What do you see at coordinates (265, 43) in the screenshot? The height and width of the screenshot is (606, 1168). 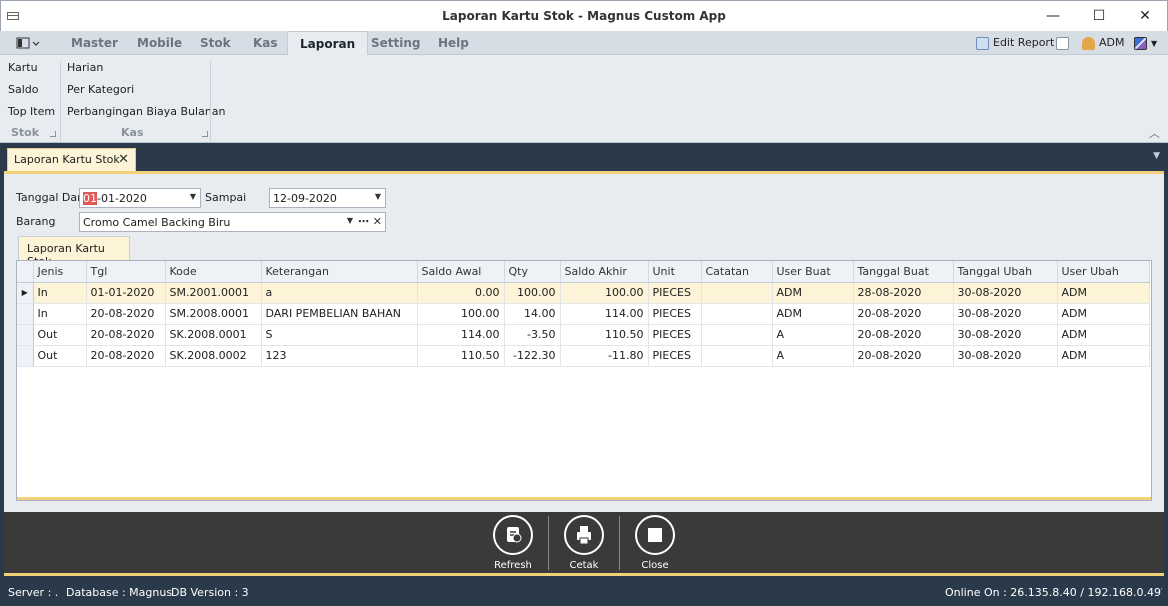 I see `tab-kas: Kas` at bounding box center [265, 43].